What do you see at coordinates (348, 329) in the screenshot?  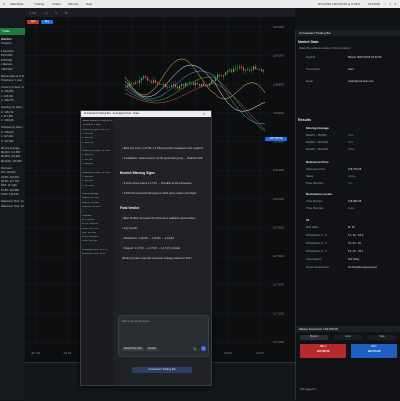 I see `order-panel-header: Market Execution 118,705.08` at bounding box center [348, 329].